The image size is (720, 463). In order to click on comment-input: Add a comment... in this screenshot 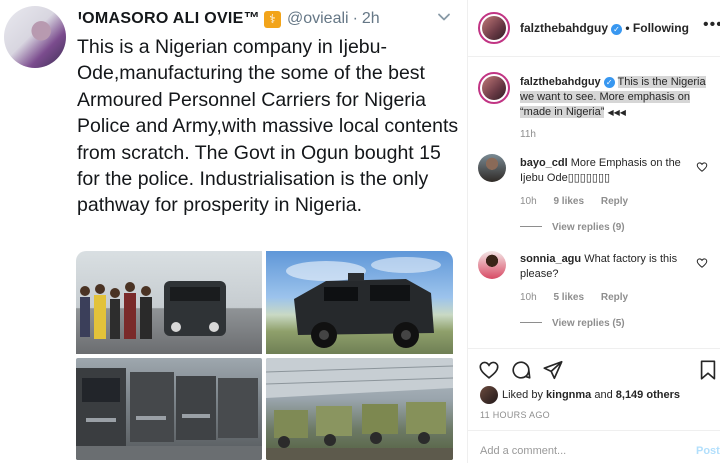, I will do `click(523, 451)`.